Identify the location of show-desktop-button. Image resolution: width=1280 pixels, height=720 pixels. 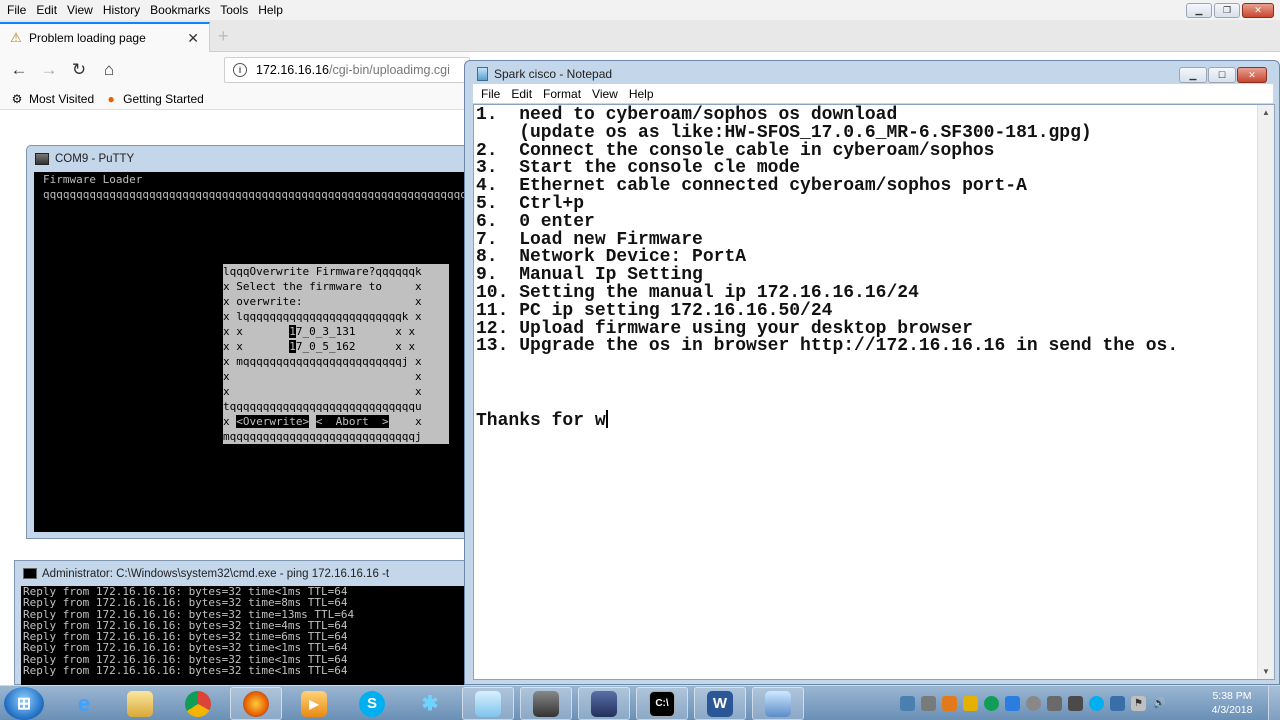
(1274, 703).